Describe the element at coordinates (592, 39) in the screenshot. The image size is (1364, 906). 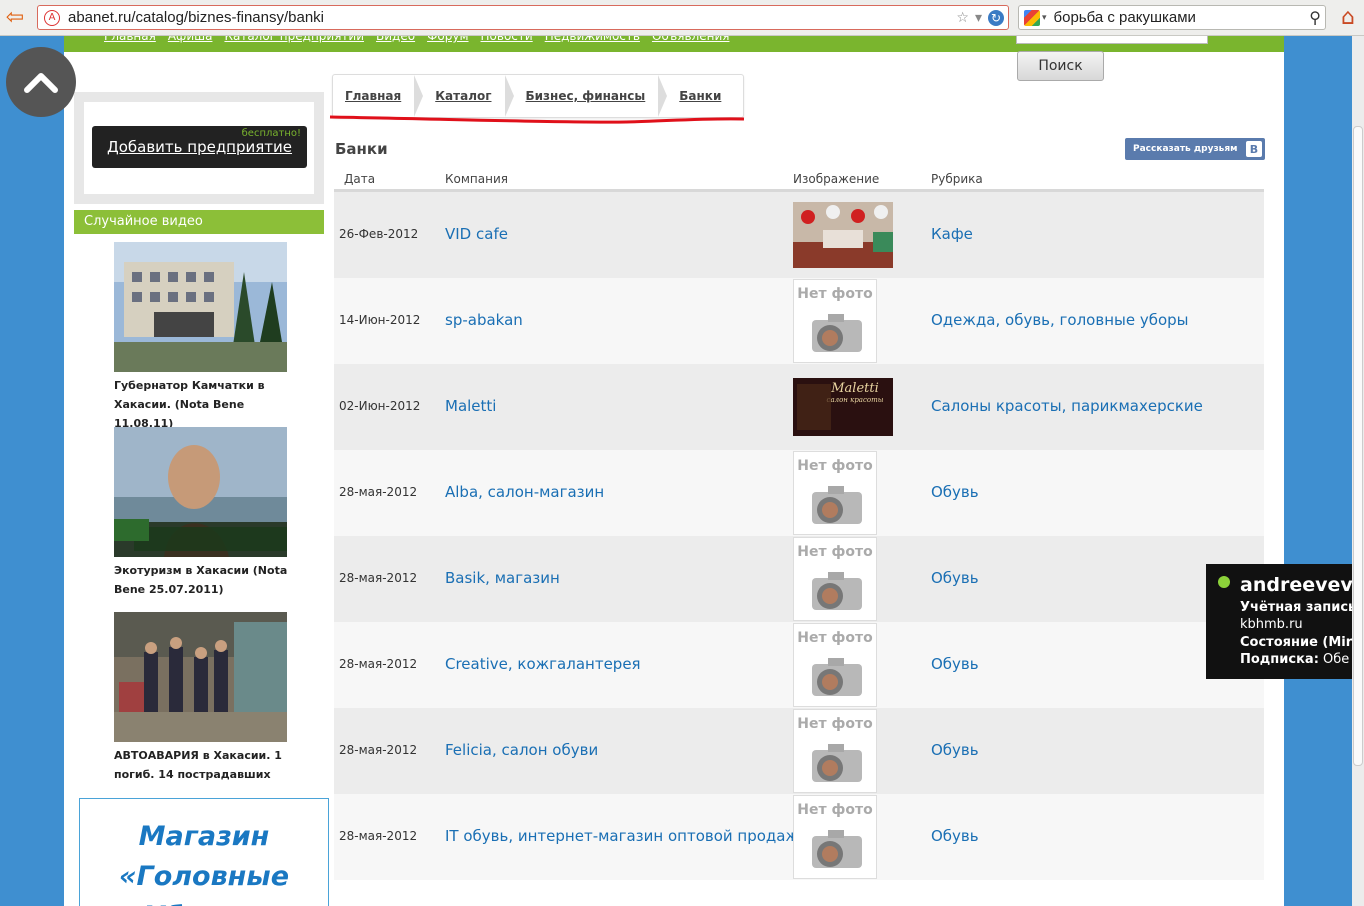
I see `topnav-link: Недвижимость` at that location.